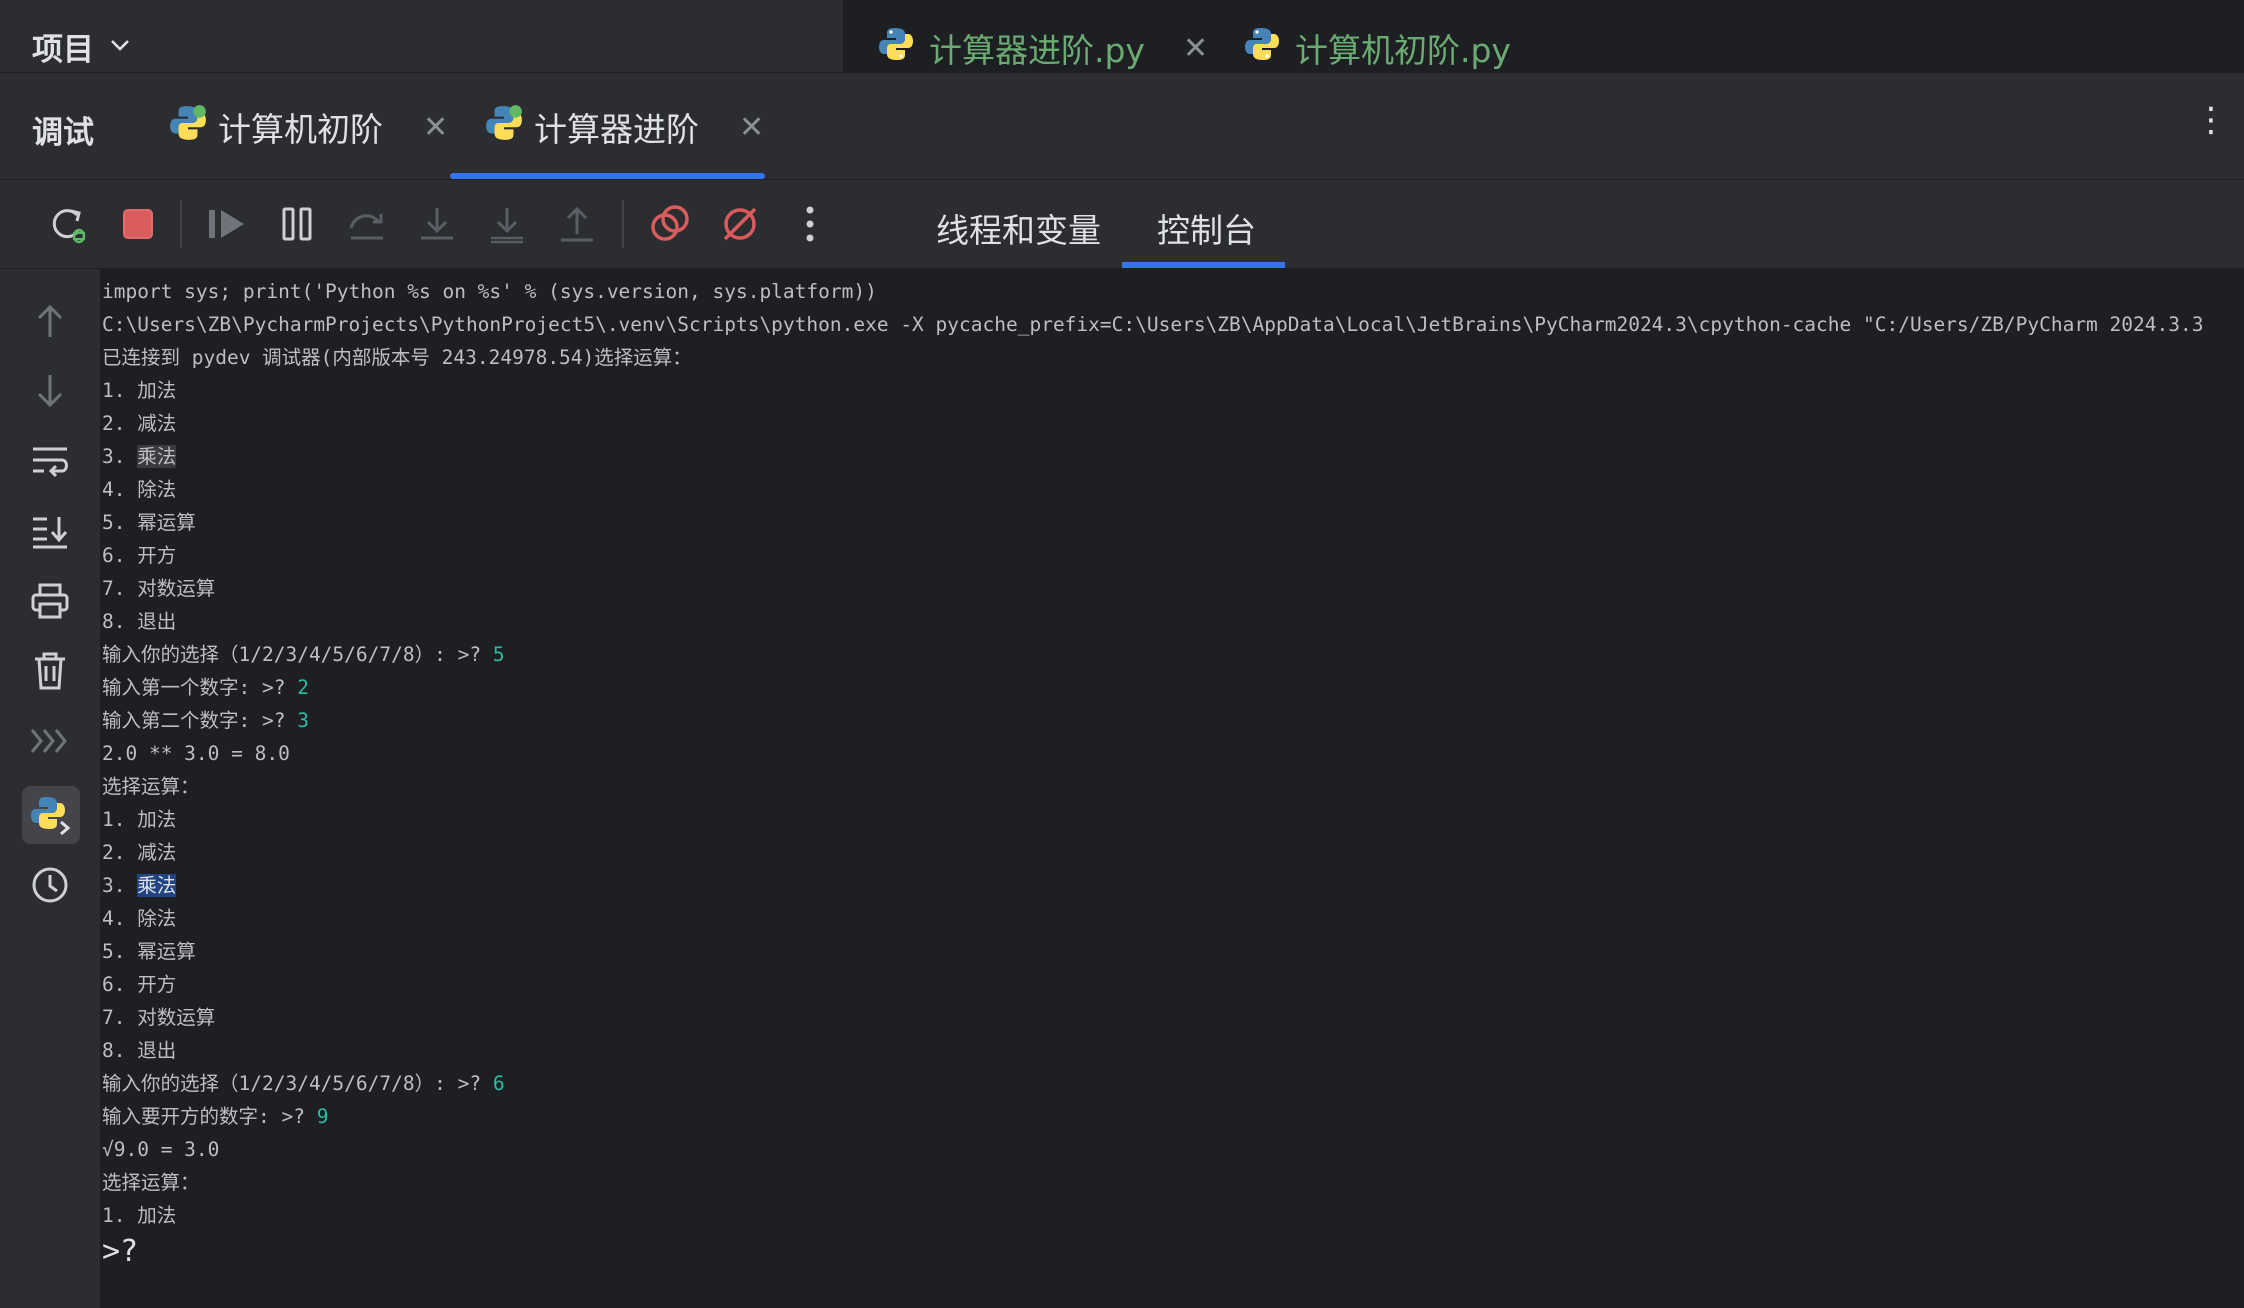 Image resolution: width=2244 pixels, height=1308 pixels. I want to click on user-input: 6, so click(498, 1083).